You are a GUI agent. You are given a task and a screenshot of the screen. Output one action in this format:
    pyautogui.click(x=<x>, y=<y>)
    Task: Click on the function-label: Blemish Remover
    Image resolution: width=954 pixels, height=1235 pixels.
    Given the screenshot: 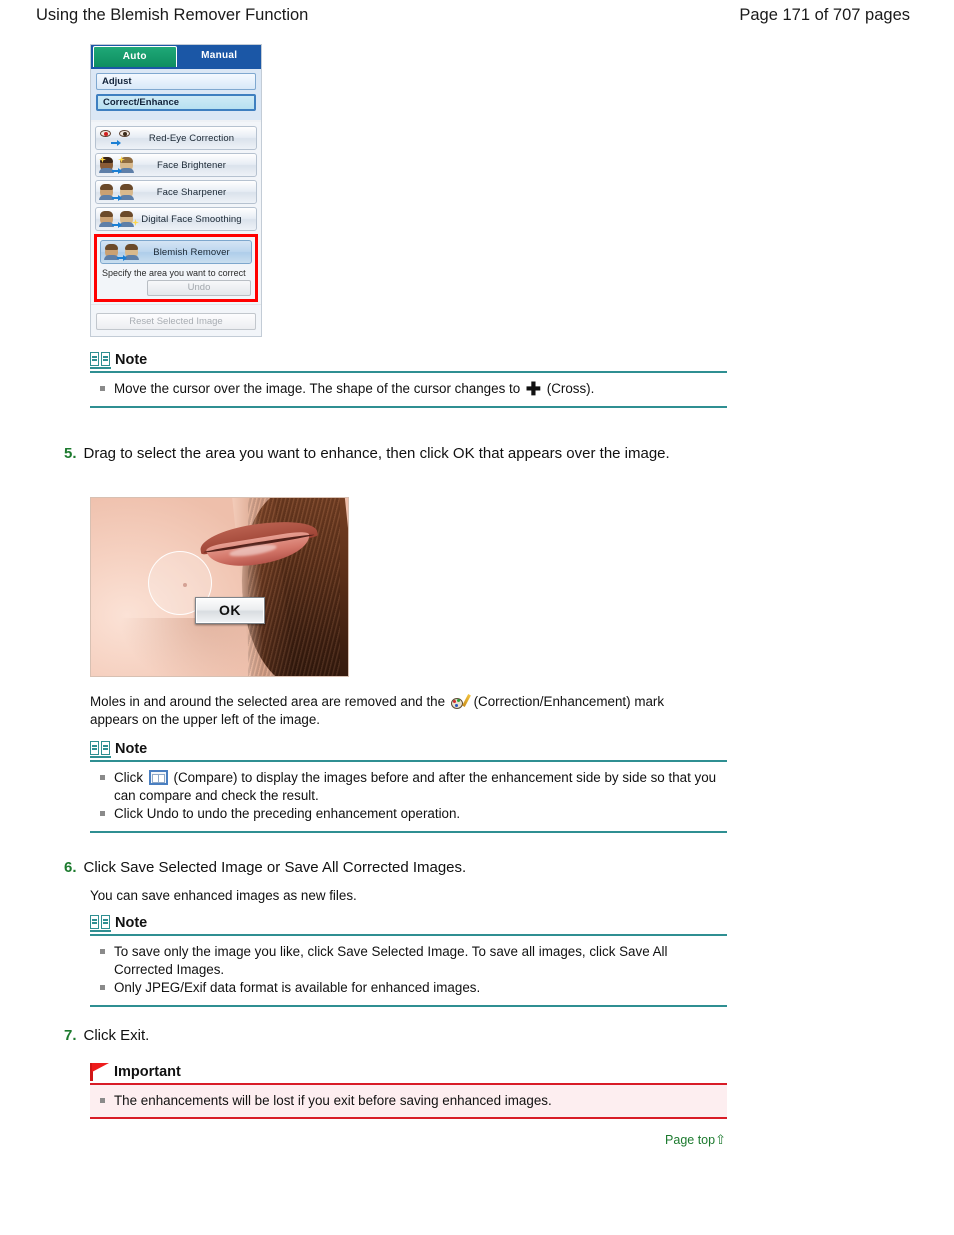 What is the action you would take?
    pyautogui.click(x=191, y=252)
    